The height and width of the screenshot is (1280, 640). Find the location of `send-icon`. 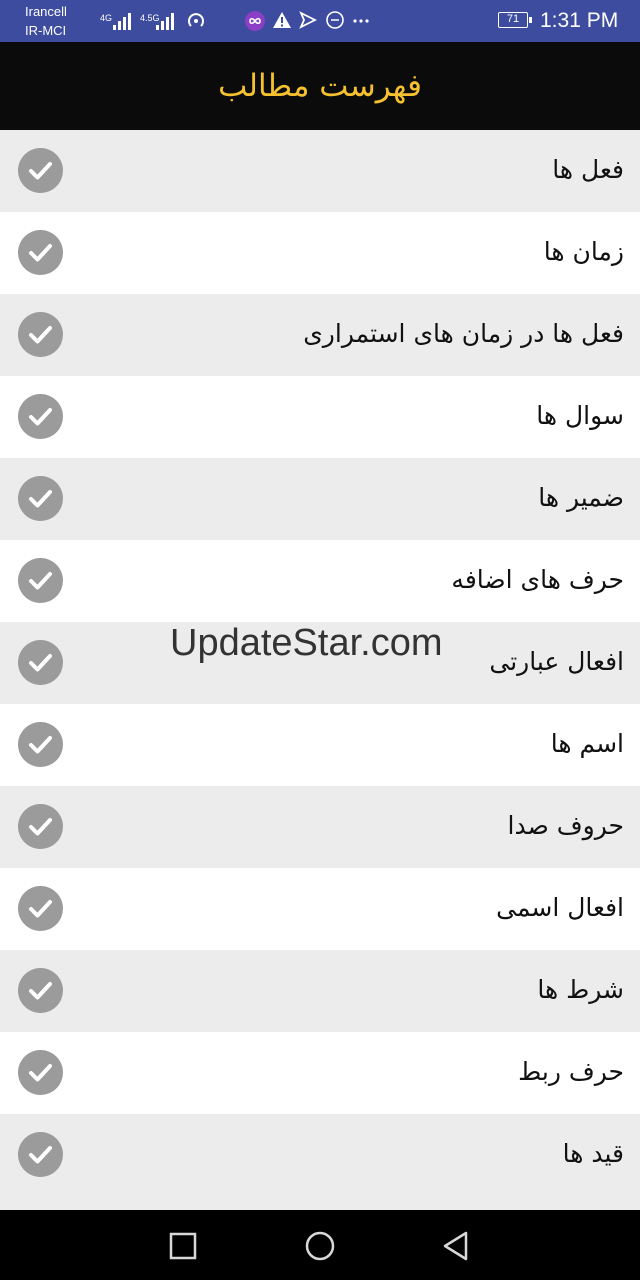

send-icon is located at coordinates (308, 20).